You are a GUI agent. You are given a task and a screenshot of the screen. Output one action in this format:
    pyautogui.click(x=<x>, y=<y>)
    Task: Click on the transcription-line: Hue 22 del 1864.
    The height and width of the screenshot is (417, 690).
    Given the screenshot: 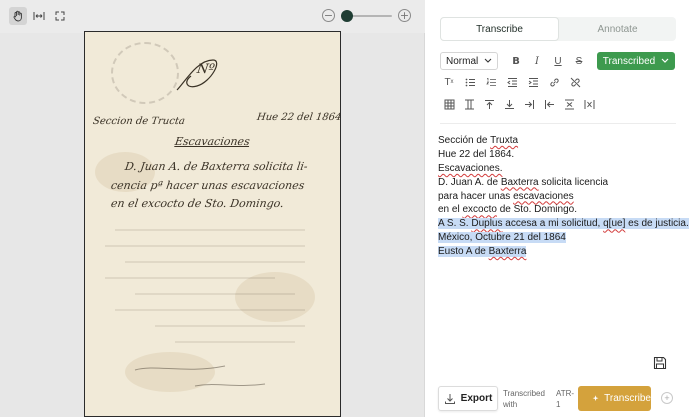 What is the action you would take?
    pyautogui.click(x=558, y=155)
    